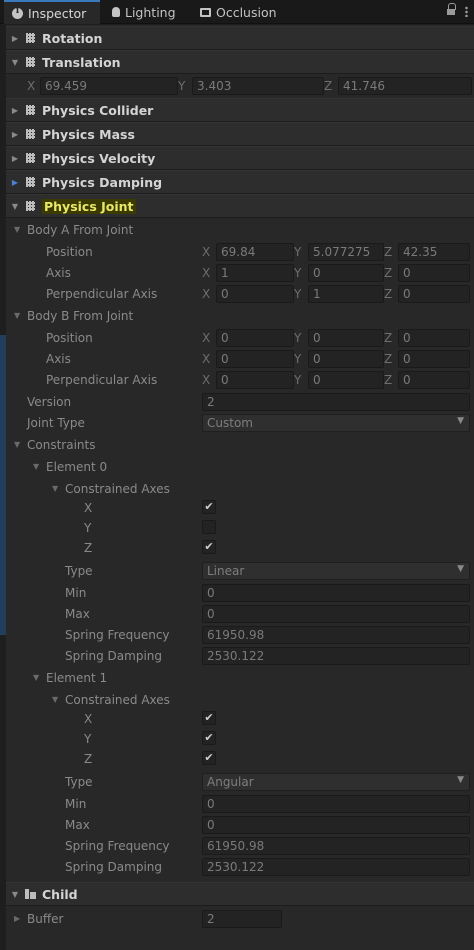 This screenshot has width=474, height=950. I want to click on translation-x-field: 69.459, so click(109, 85).